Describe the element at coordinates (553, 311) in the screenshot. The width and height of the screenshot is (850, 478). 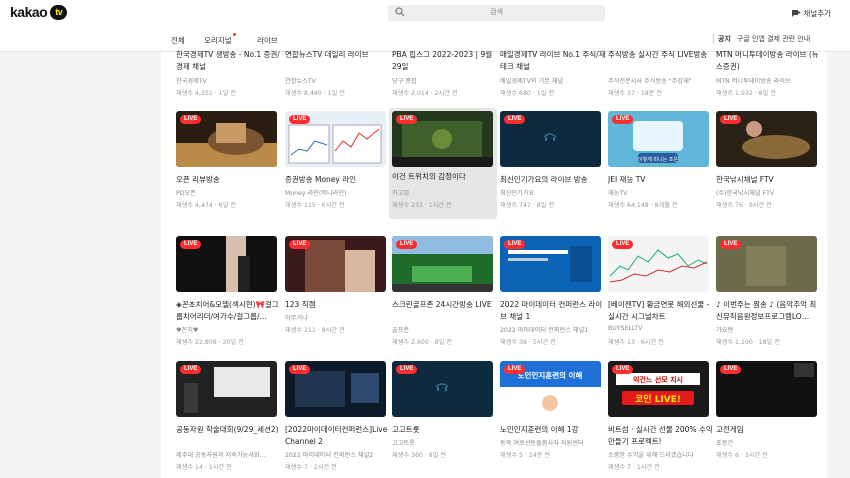
I see `video-title: 2022 마이데이터 컨퍼런스 라이브 채널 1` at that location.